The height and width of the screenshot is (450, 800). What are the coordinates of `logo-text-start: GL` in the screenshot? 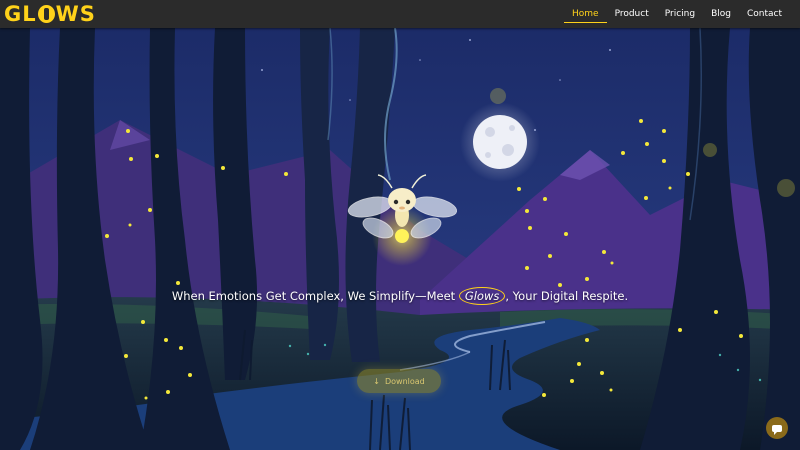 It's located at (20, 14).